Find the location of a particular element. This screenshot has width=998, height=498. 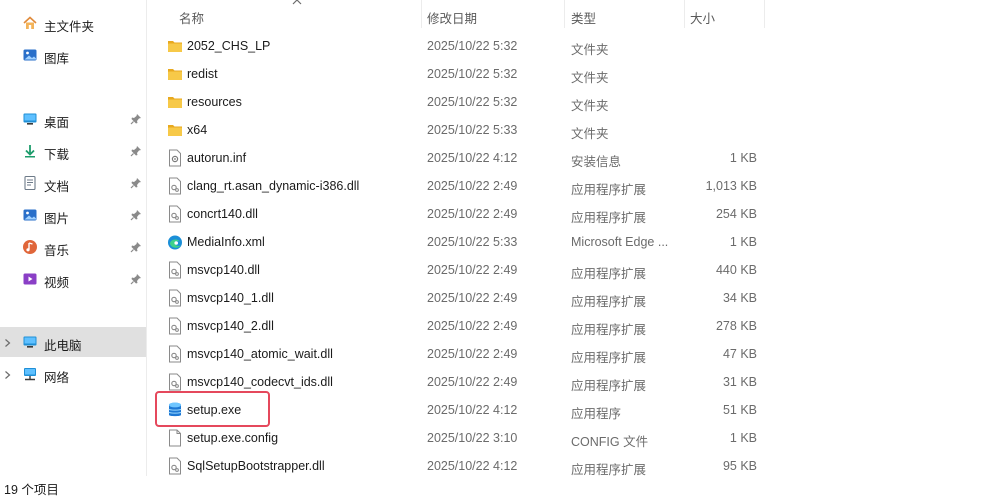

file-size: 1,013 KB is located at coordinates (731, 186).